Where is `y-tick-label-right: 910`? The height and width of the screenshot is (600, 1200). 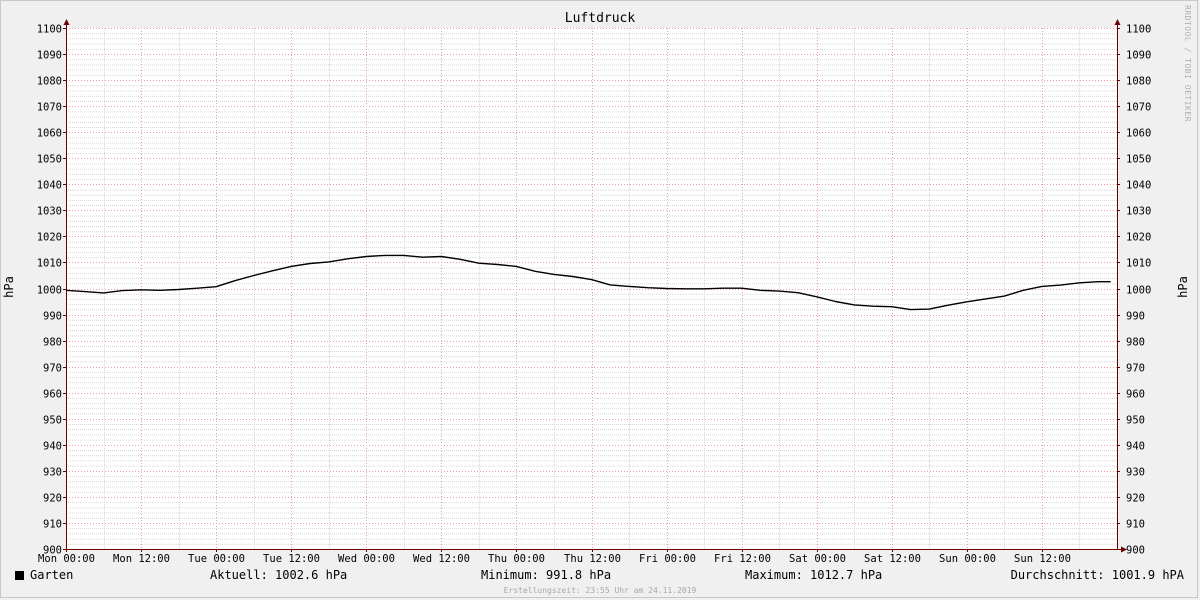 y-tick-label-right: 910 is located at coordinates (1135, 525).